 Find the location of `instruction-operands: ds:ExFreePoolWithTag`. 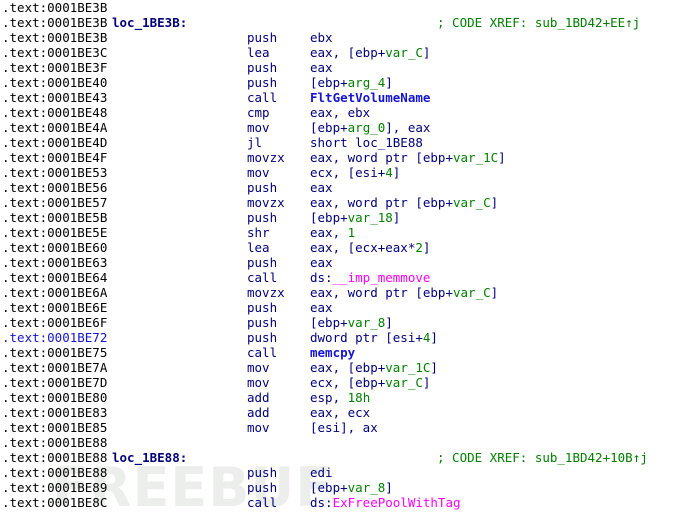

instruction-operands: ds:ExFreePoolWithTag is located at coordinates (385, 502).